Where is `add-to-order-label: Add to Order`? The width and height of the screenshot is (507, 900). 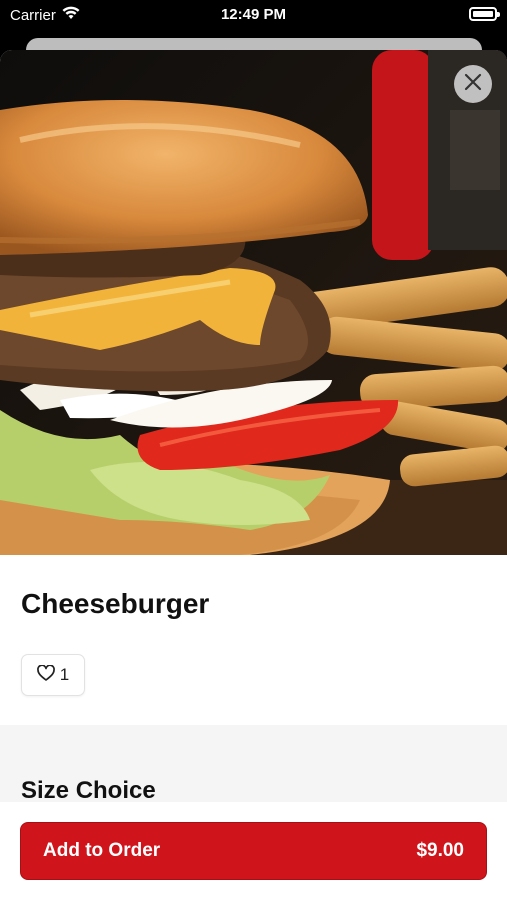
add-to-order-label: Add to Order is located at coordinates (102, 850).